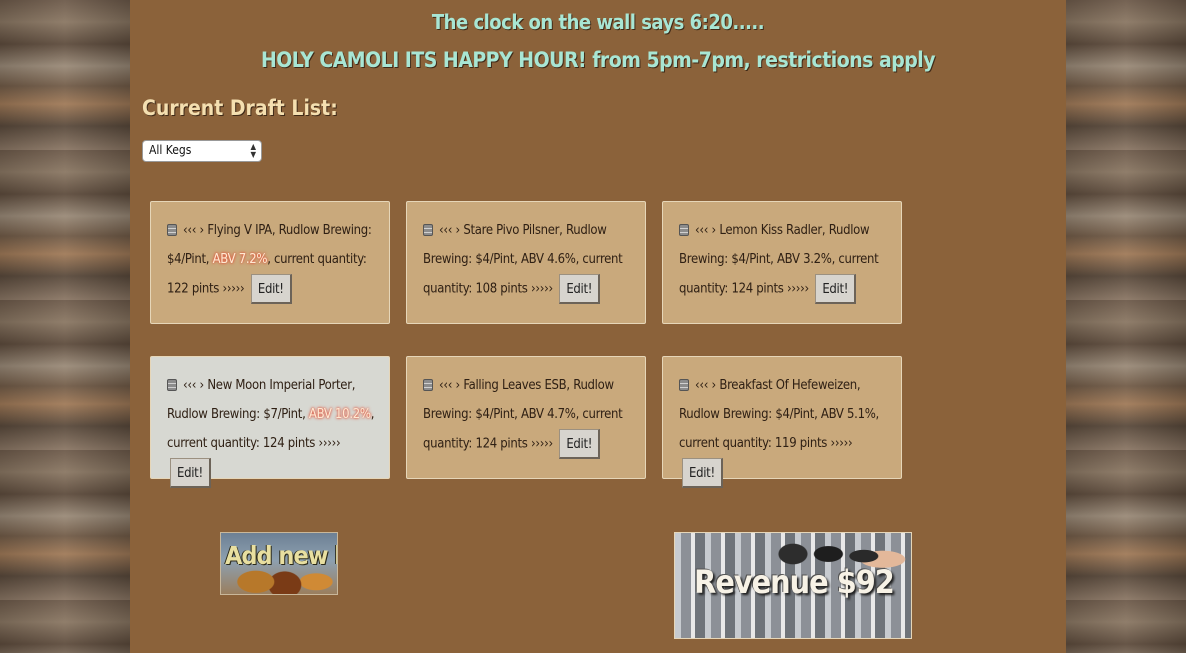 Image resolution: width=1186 pixels, height=653 pixels. What do you see at coordinates (339, 414) in the screenshot?
I see `keg-abv: ABV 10.2%` at bounding box center [339, 414].